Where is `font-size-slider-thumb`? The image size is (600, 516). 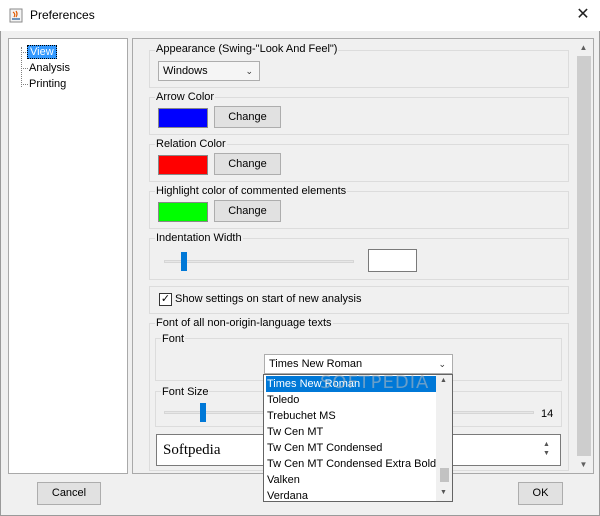 font-size-slider-thumb is located at coordinates (203, 412).